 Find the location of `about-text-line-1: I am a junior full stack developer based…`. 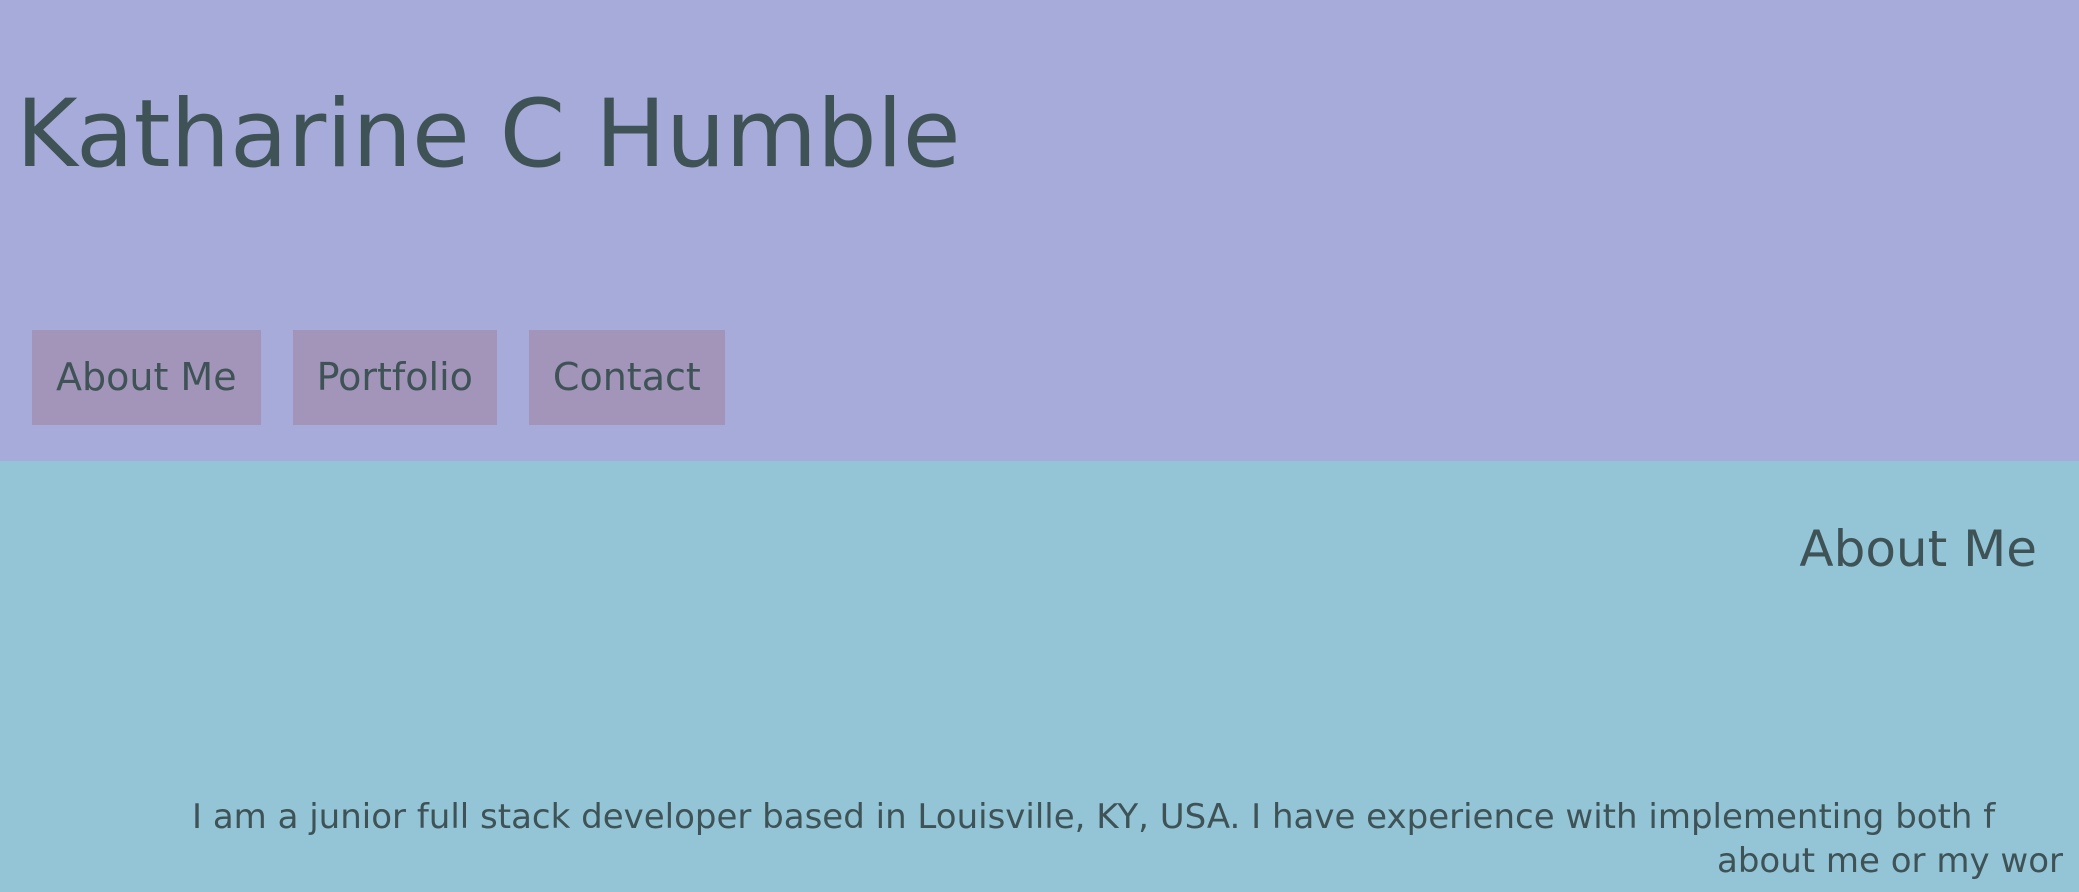

about-text-line-1: I am a junior full stack developer based… is located at coordinates (1094, 817).